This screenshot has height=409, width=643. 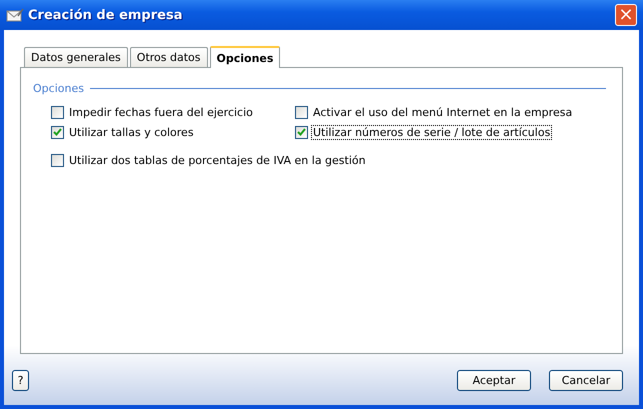 I want to click on tab: Otros datos, so click(x=169, y=57).